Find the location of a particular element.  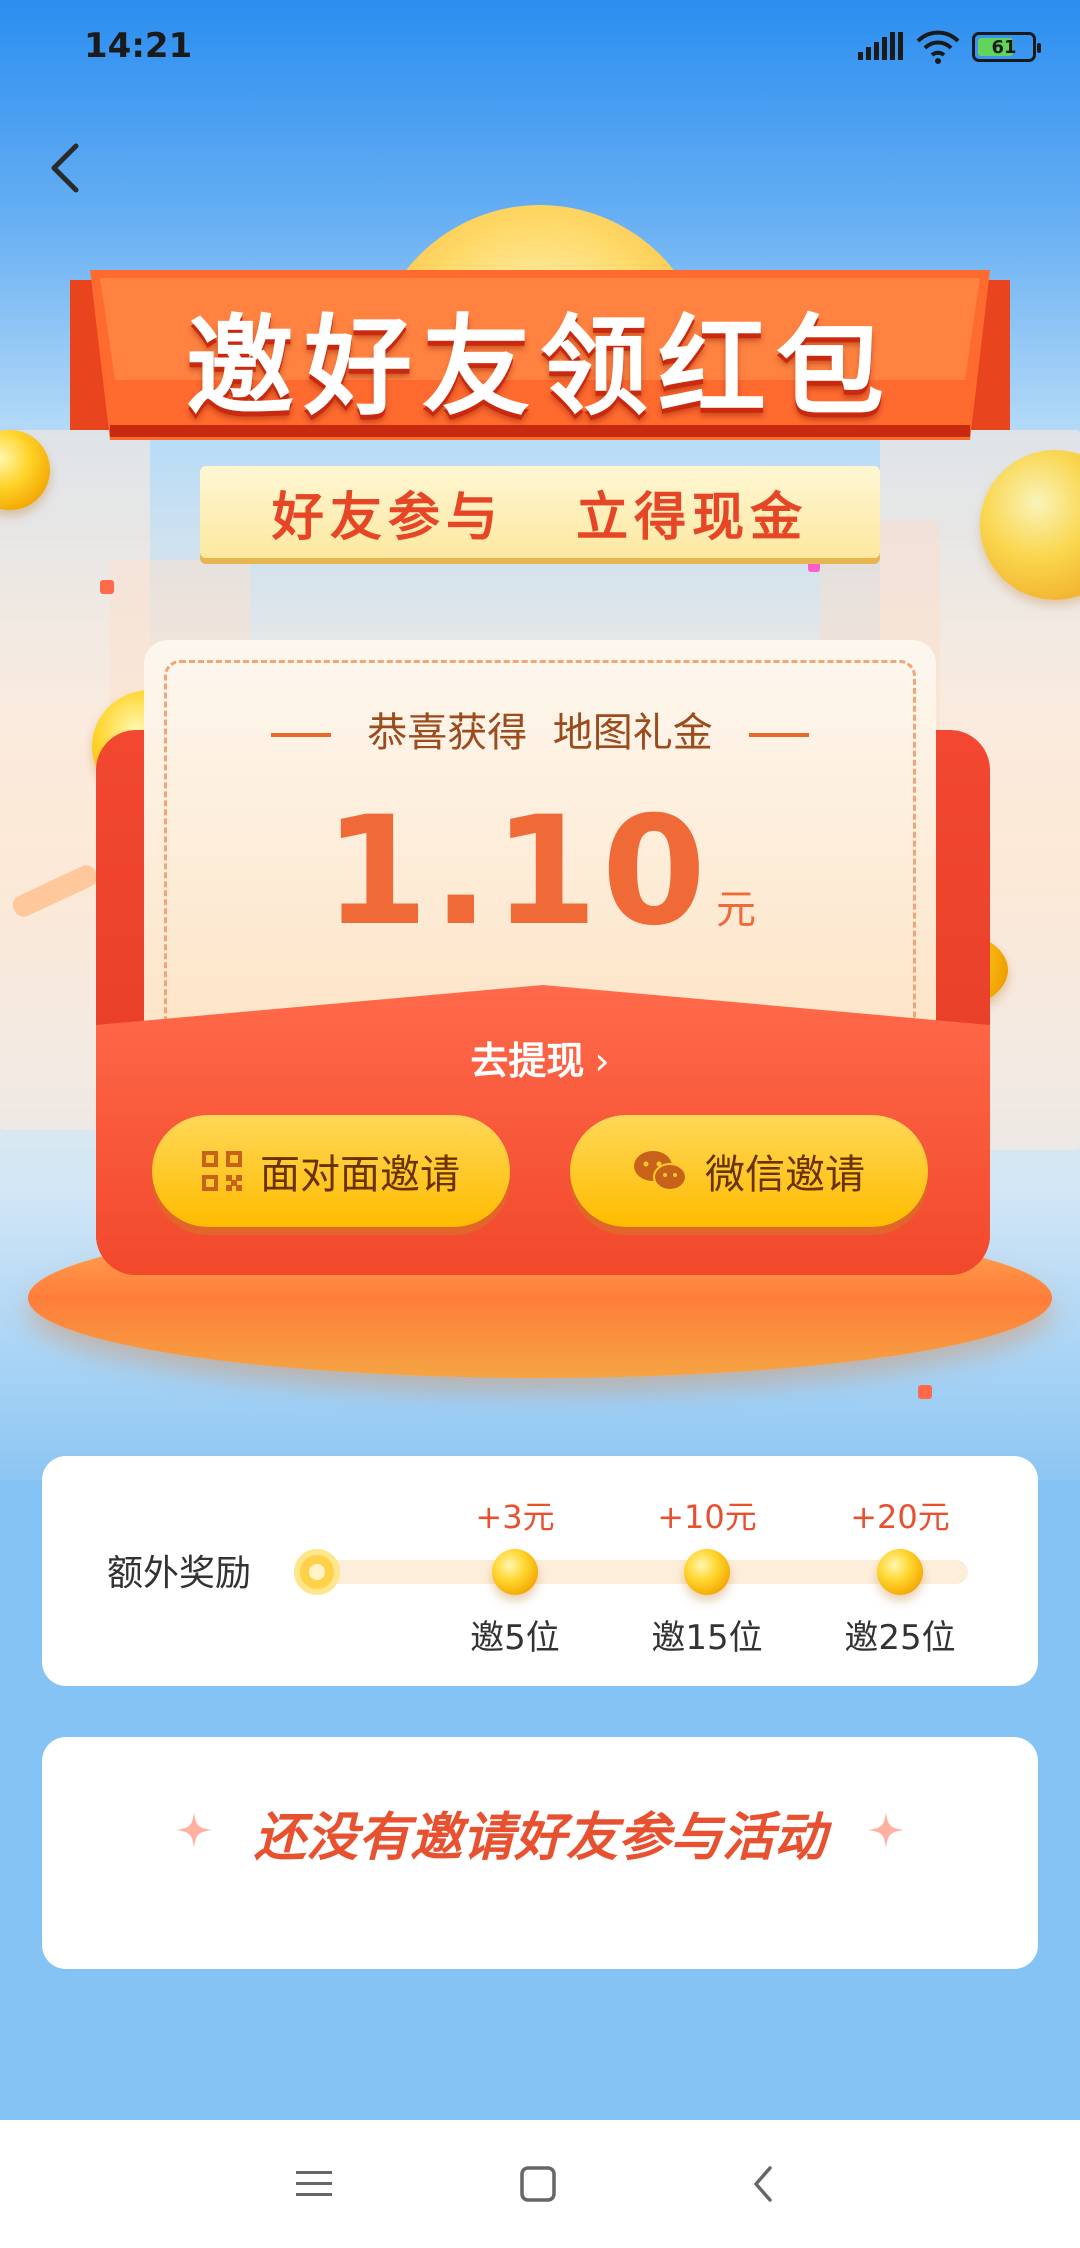

signal-icon is located at coordinates (880, 46).